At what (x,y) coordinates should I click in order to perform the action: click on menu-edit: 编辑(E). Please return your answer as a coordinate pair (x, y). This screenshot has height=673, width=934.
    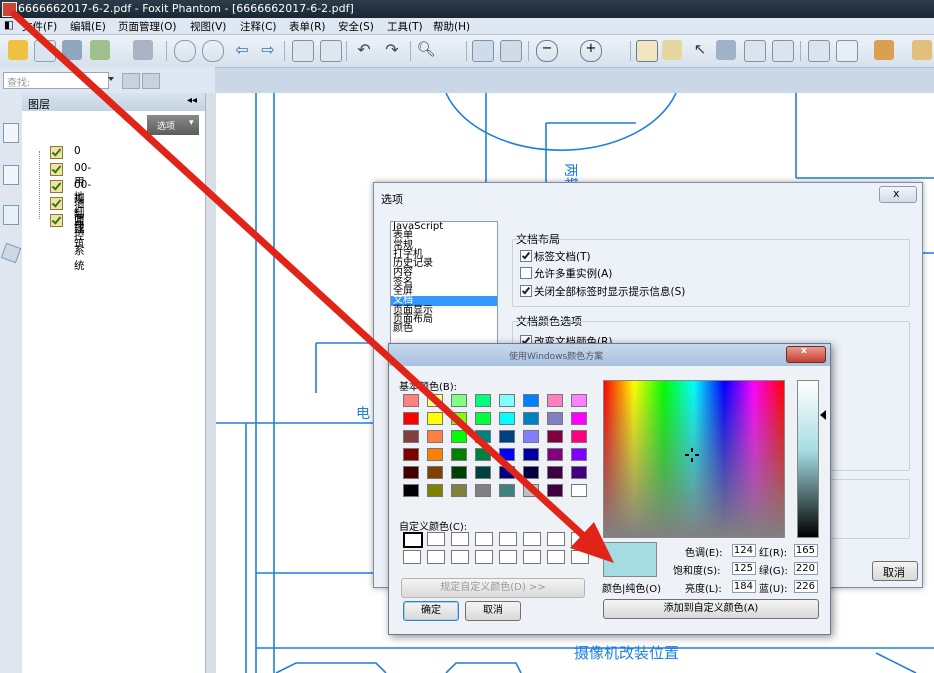
    Looking at the image, I should click on (88, 26).